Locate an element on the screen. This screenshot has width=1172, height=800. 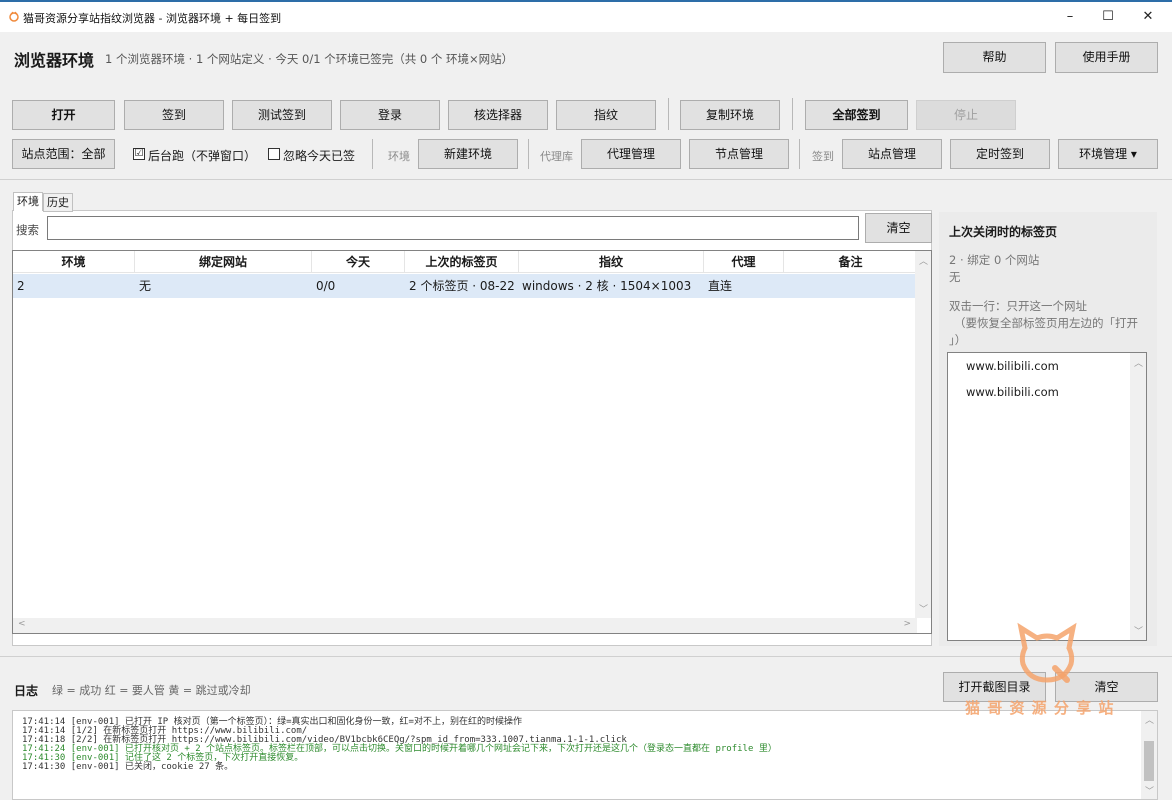
cat-logo-icon is located at coordinates (1047, 652).